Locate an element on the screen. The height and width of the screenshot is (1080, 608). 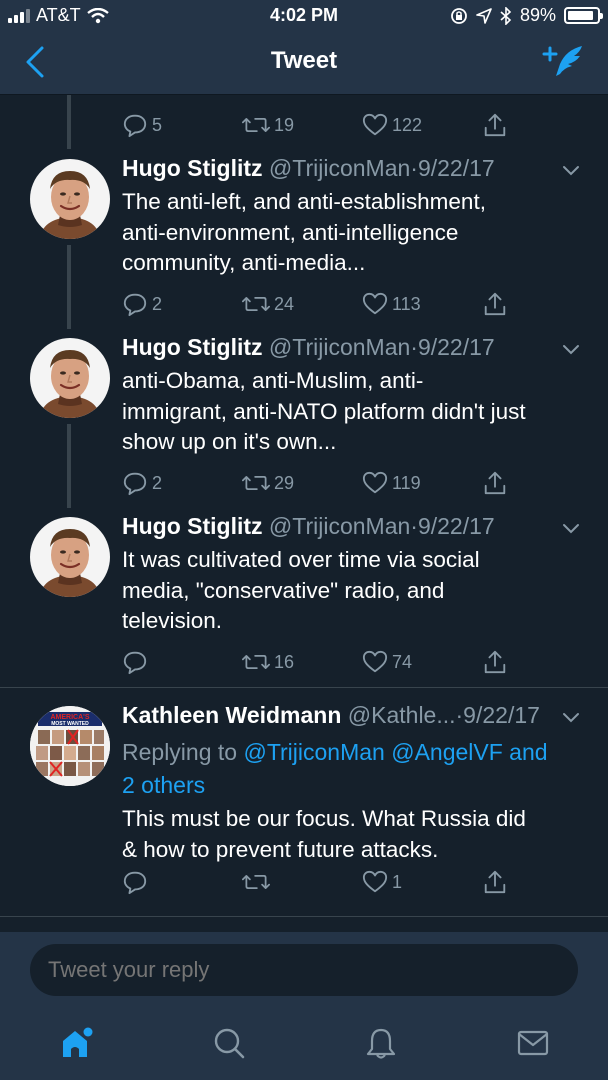
tab-search is located at coordinates (229, 1043).